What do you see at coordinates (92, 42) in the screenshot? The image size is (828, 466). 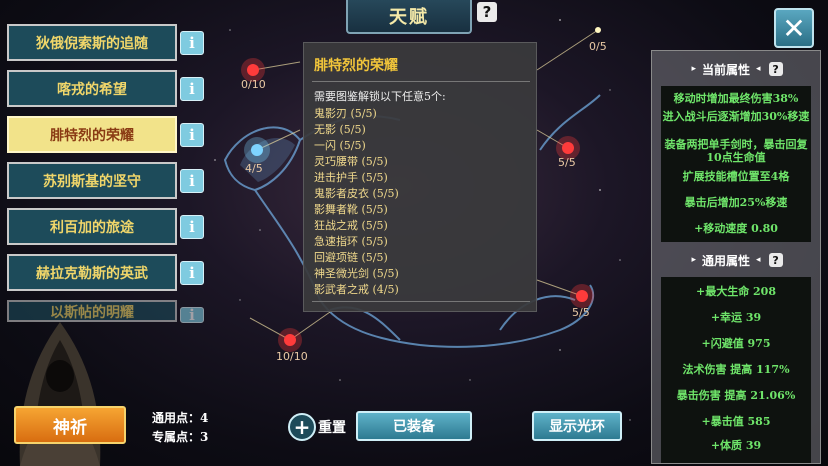 I see `talent-item-0: 狄俄倪索斯的追随` at bounding box center [92, 42].